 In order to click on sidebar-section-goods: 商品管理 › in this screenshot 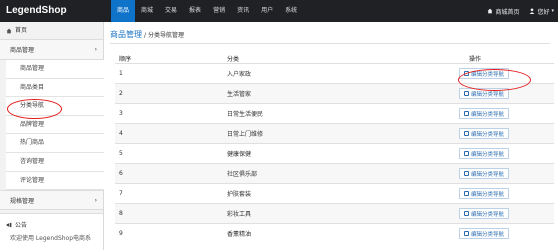, I will do `click(51, 50)`.